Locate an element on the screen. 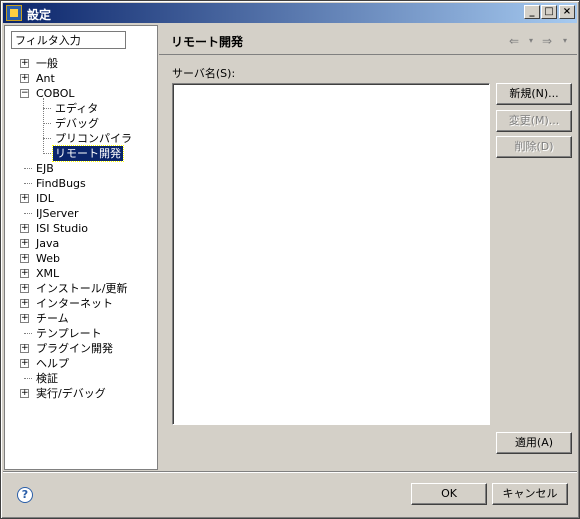 This screenshot has height=519, width=580. tree-item-label: Web is located at coordinates (48, 258).